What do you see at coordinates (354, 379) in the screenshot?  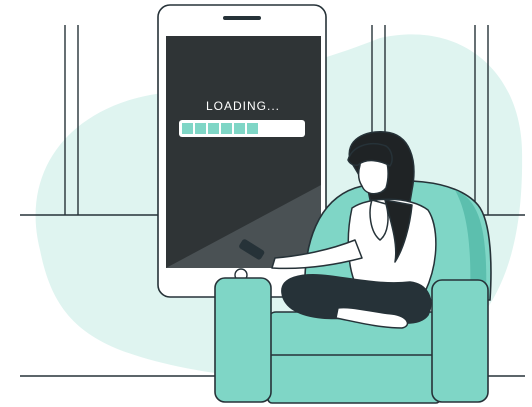 I see `armchair-base` at bounding box center [354, 379].